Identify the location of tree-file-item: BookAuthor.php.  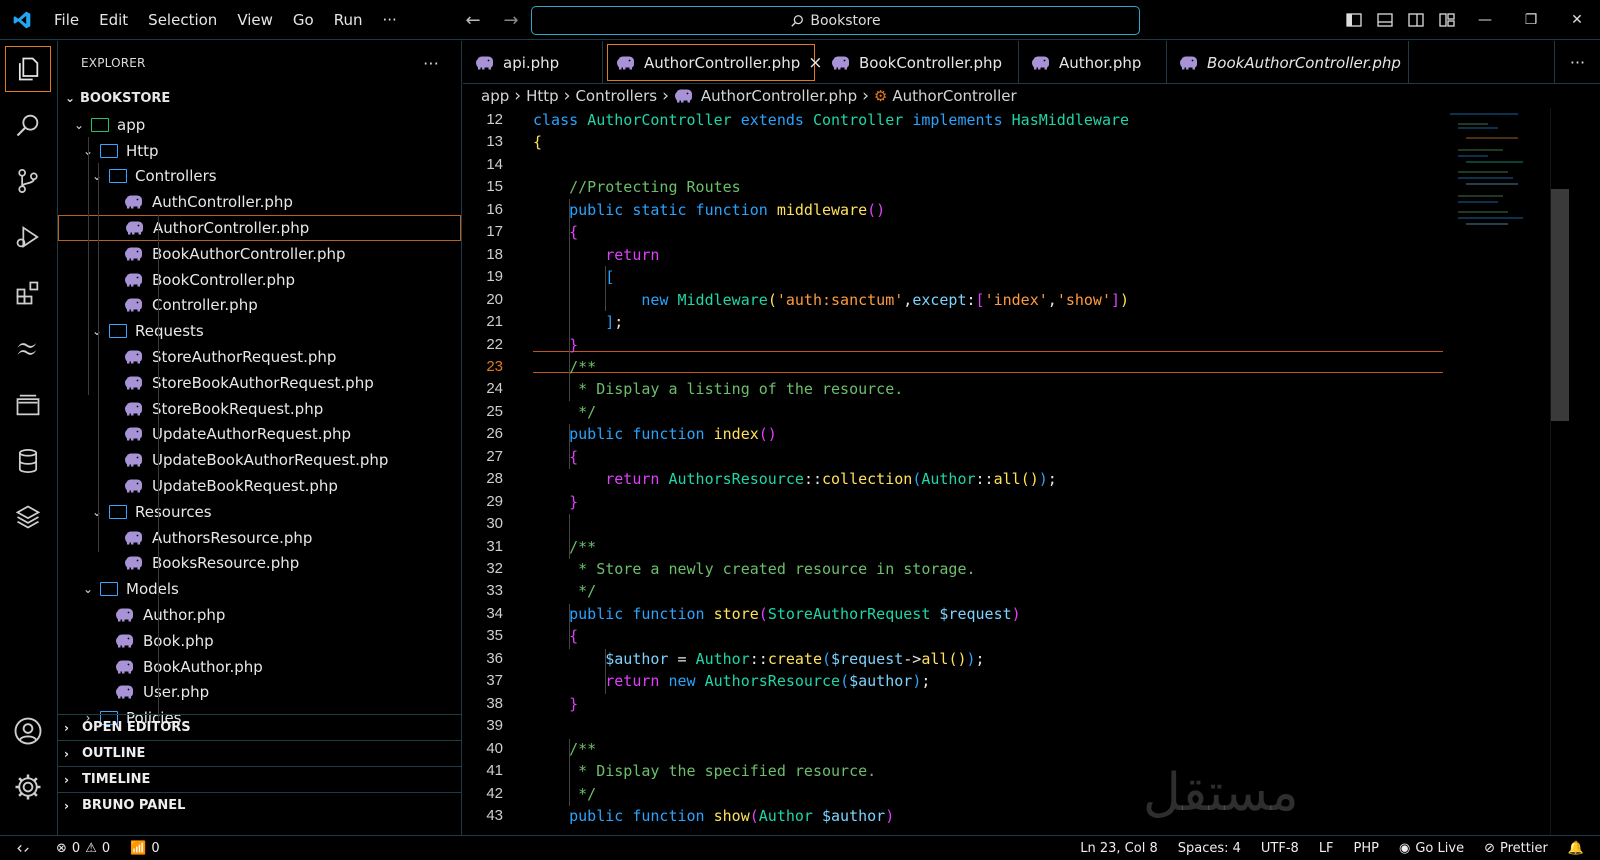
(259, 667).